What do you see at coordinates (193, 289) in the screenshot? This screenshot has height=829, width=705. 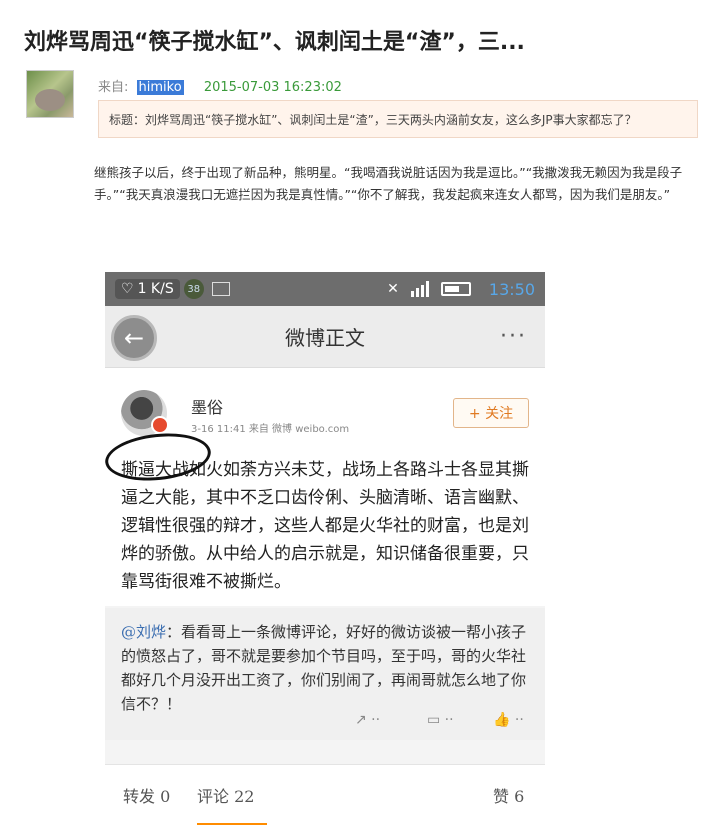 I see `notification-badge: 38` at bounding box center [193, 289].